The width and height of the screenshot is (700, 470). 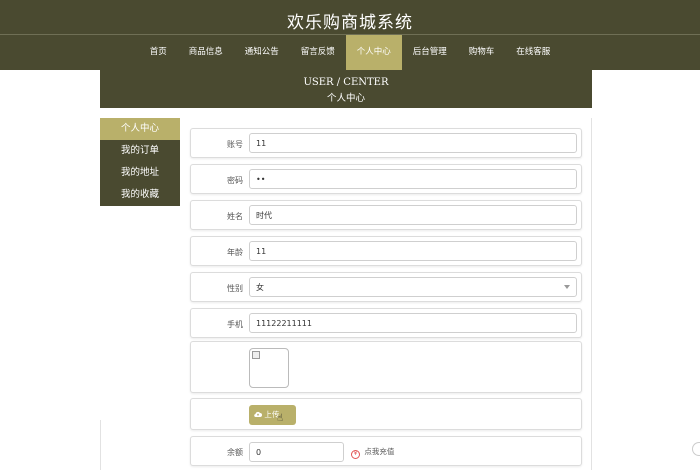 I want to click on avatar-row, so click(x=386, y=367).